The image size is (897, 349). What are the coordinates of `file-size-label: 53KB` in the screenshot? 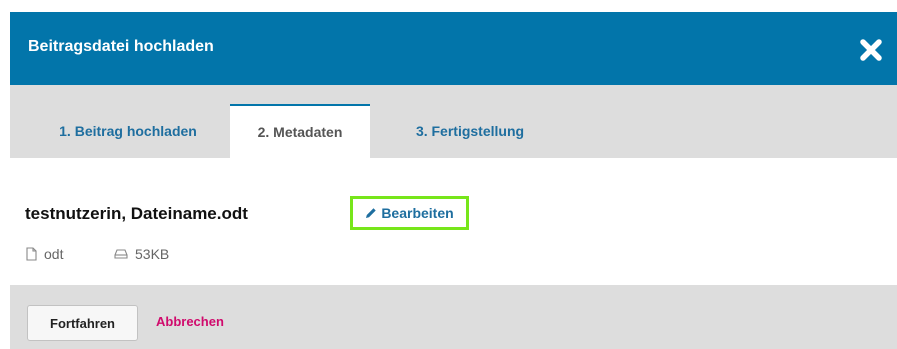 It's located at (152, 254).